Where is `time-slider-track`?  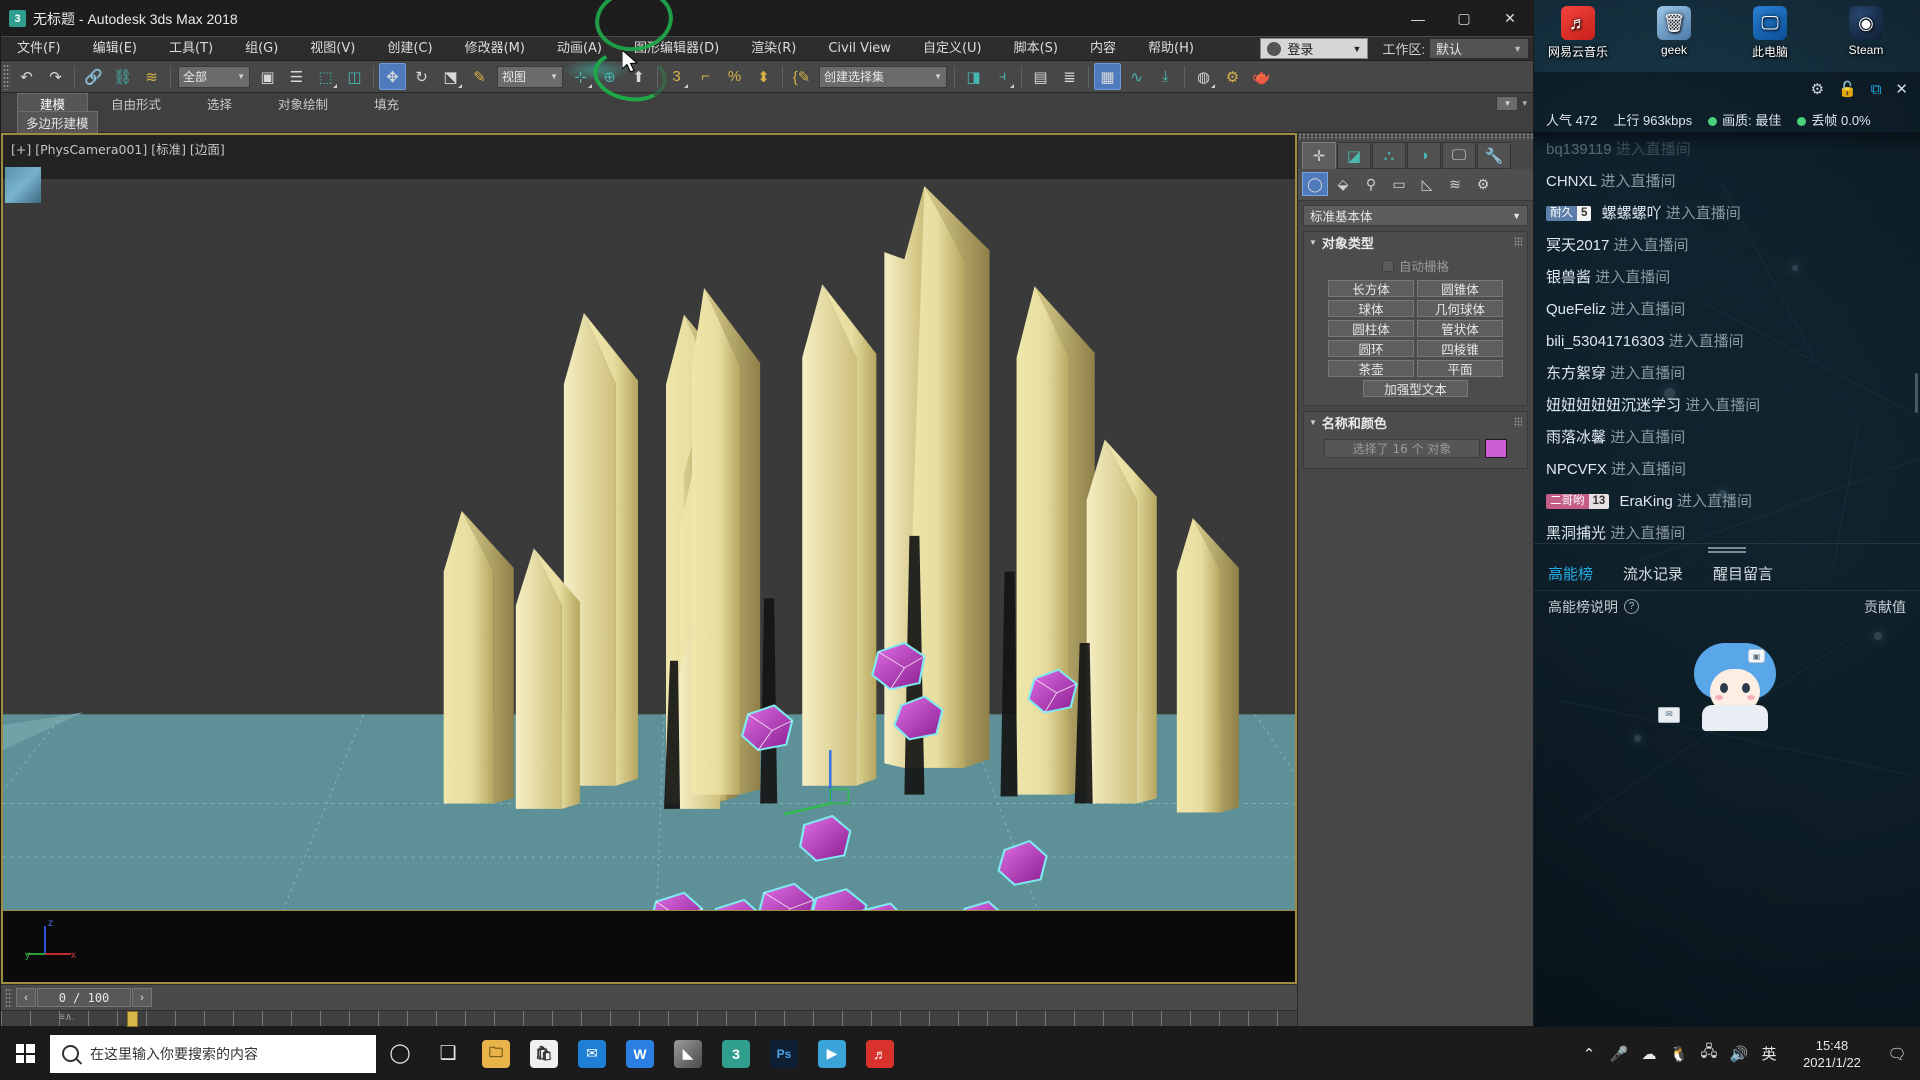 time-slider-track is located at coordinates (726, 997).